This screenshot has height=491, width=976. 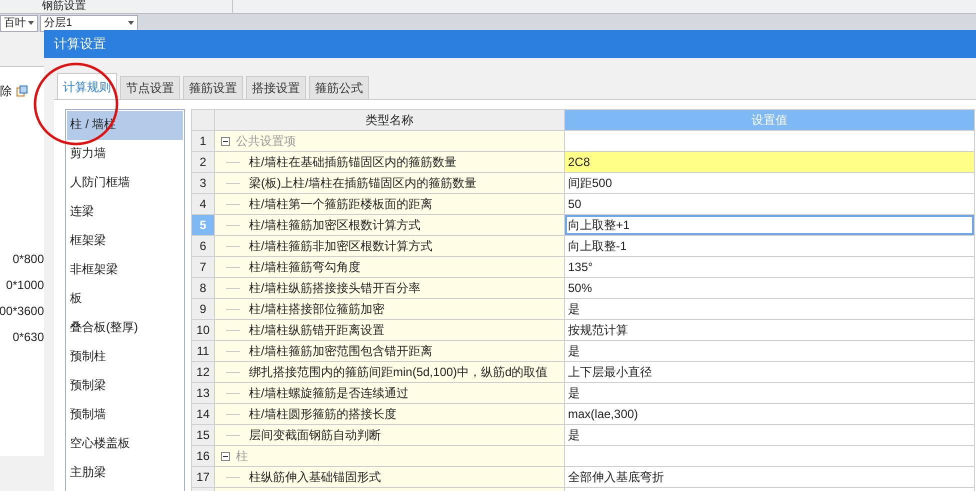 What do you see at coordinates (203, 309) in the screenshot?
I see `row-number: 9` at bounding box center [203, 309].